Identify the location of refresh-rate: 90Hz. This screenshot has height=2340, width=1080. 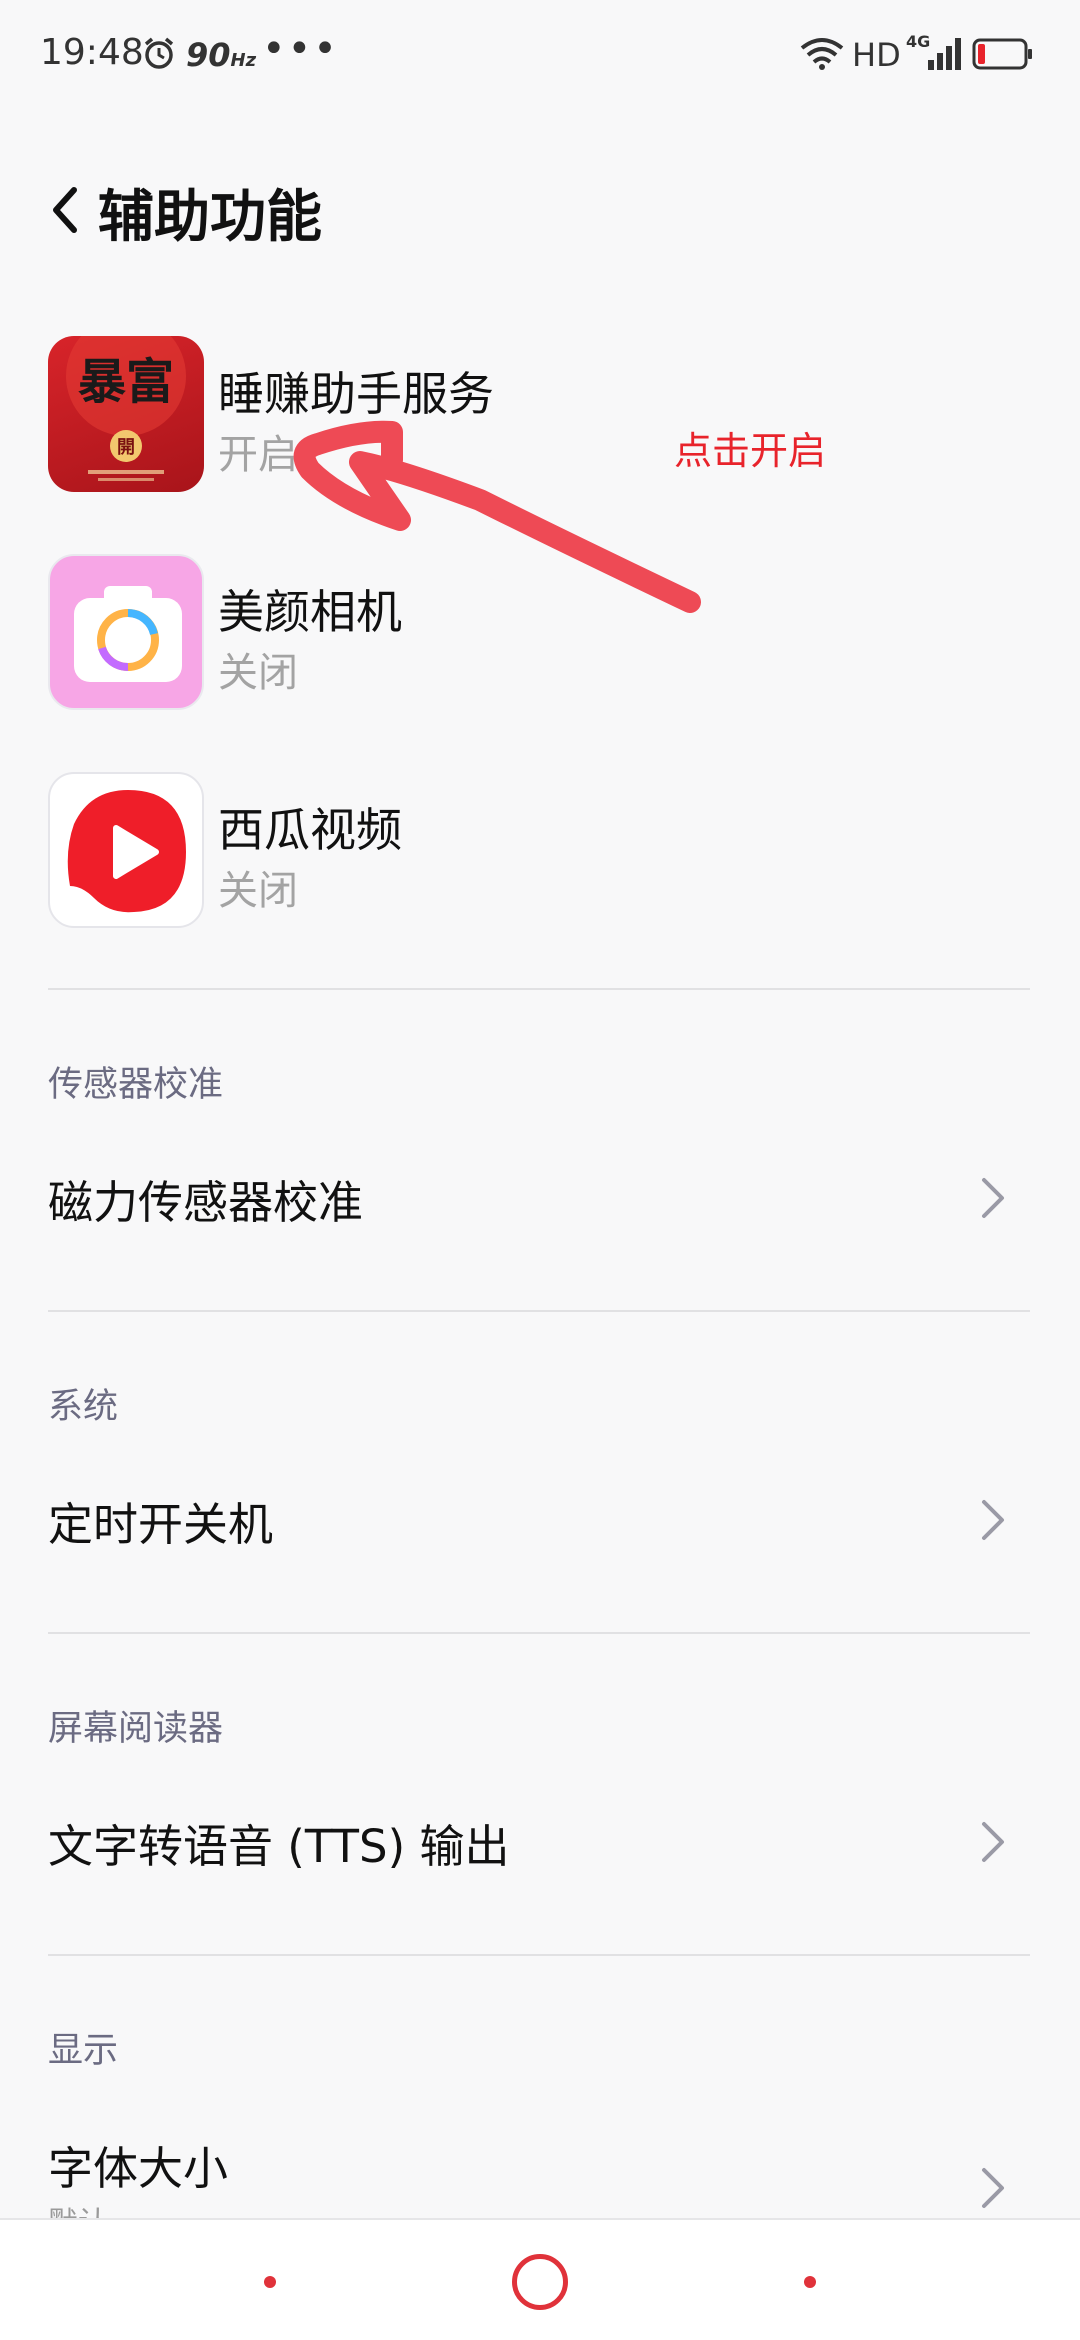
(221, 55).